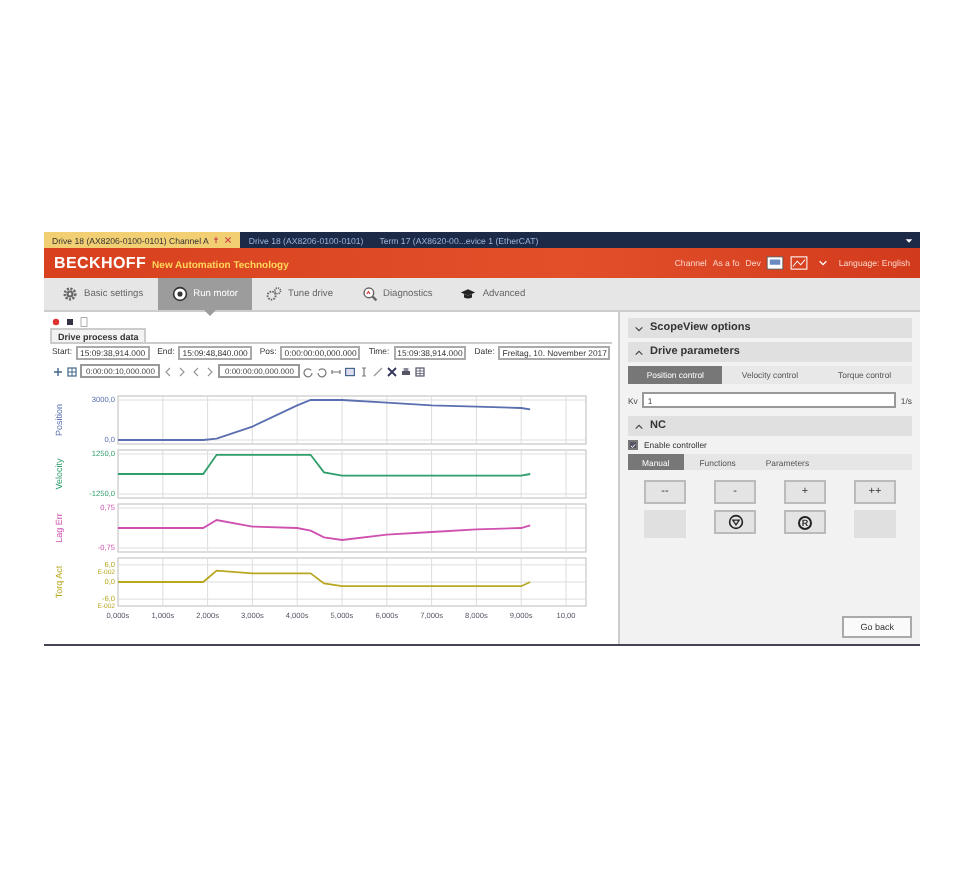  What do you see at coordinates (228, 240) in the screenshot?
I see `close-icon` at bounding box center [228, 240].